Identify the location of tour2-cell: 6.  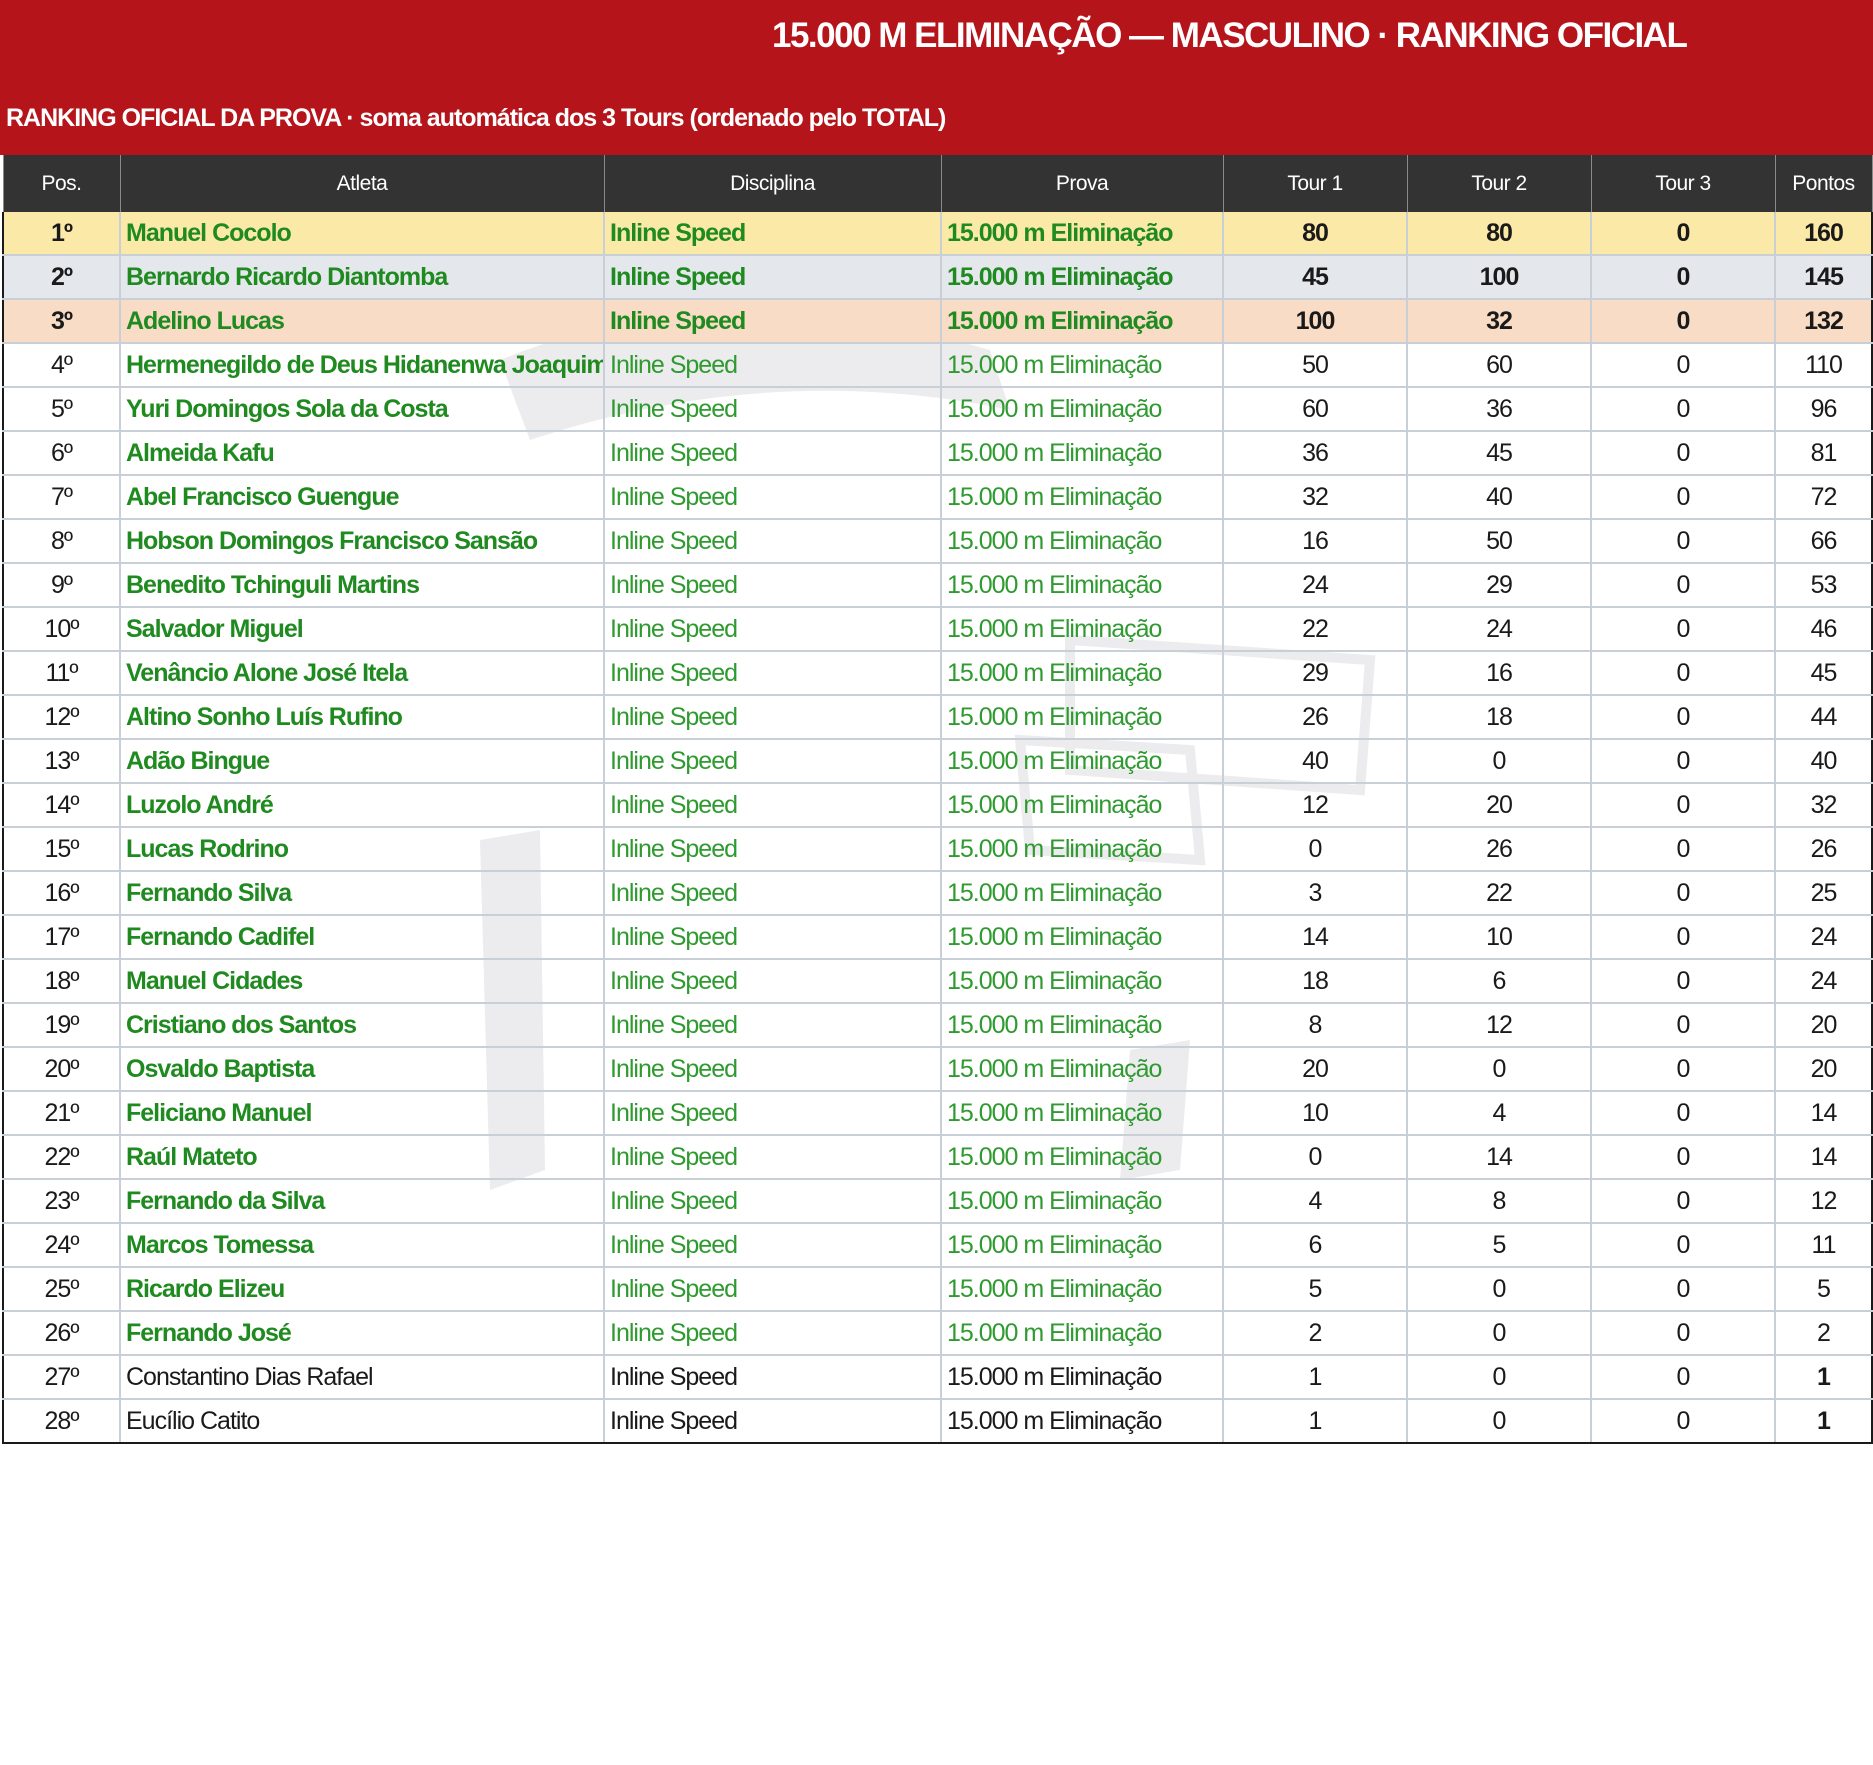
(1499, 981).